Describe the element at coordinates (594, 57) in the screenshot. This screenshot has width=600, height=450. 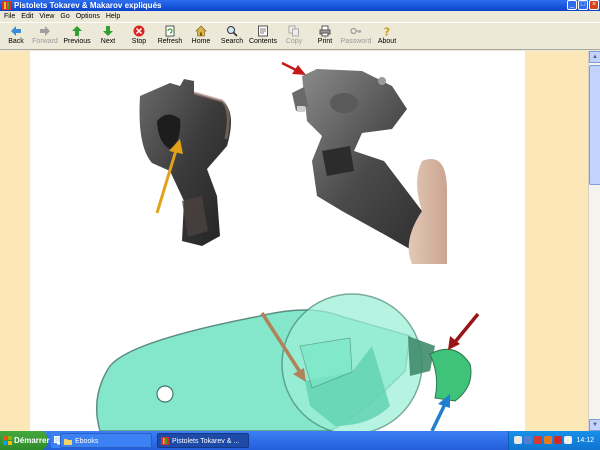
I see `scroll-up-button: ▲` at that location.